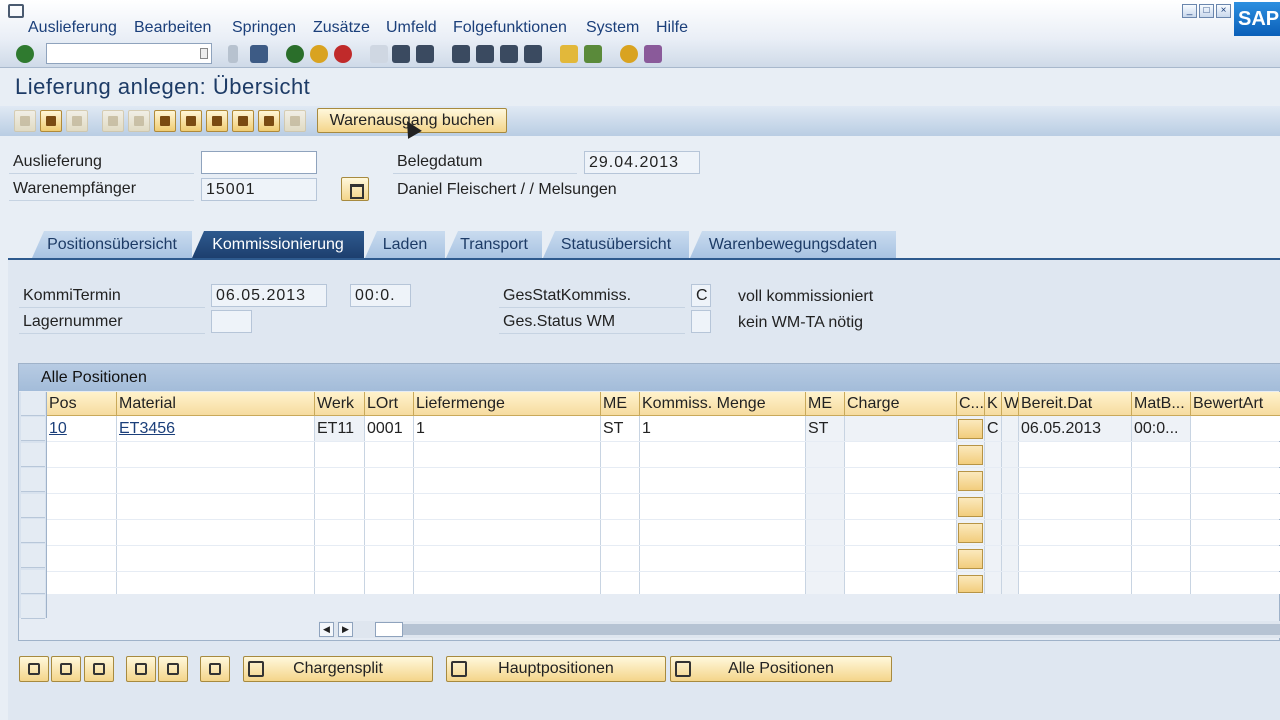  Describe the element at coordinates (34, 669) in the screenshot. I see `item-details-button` at that location.